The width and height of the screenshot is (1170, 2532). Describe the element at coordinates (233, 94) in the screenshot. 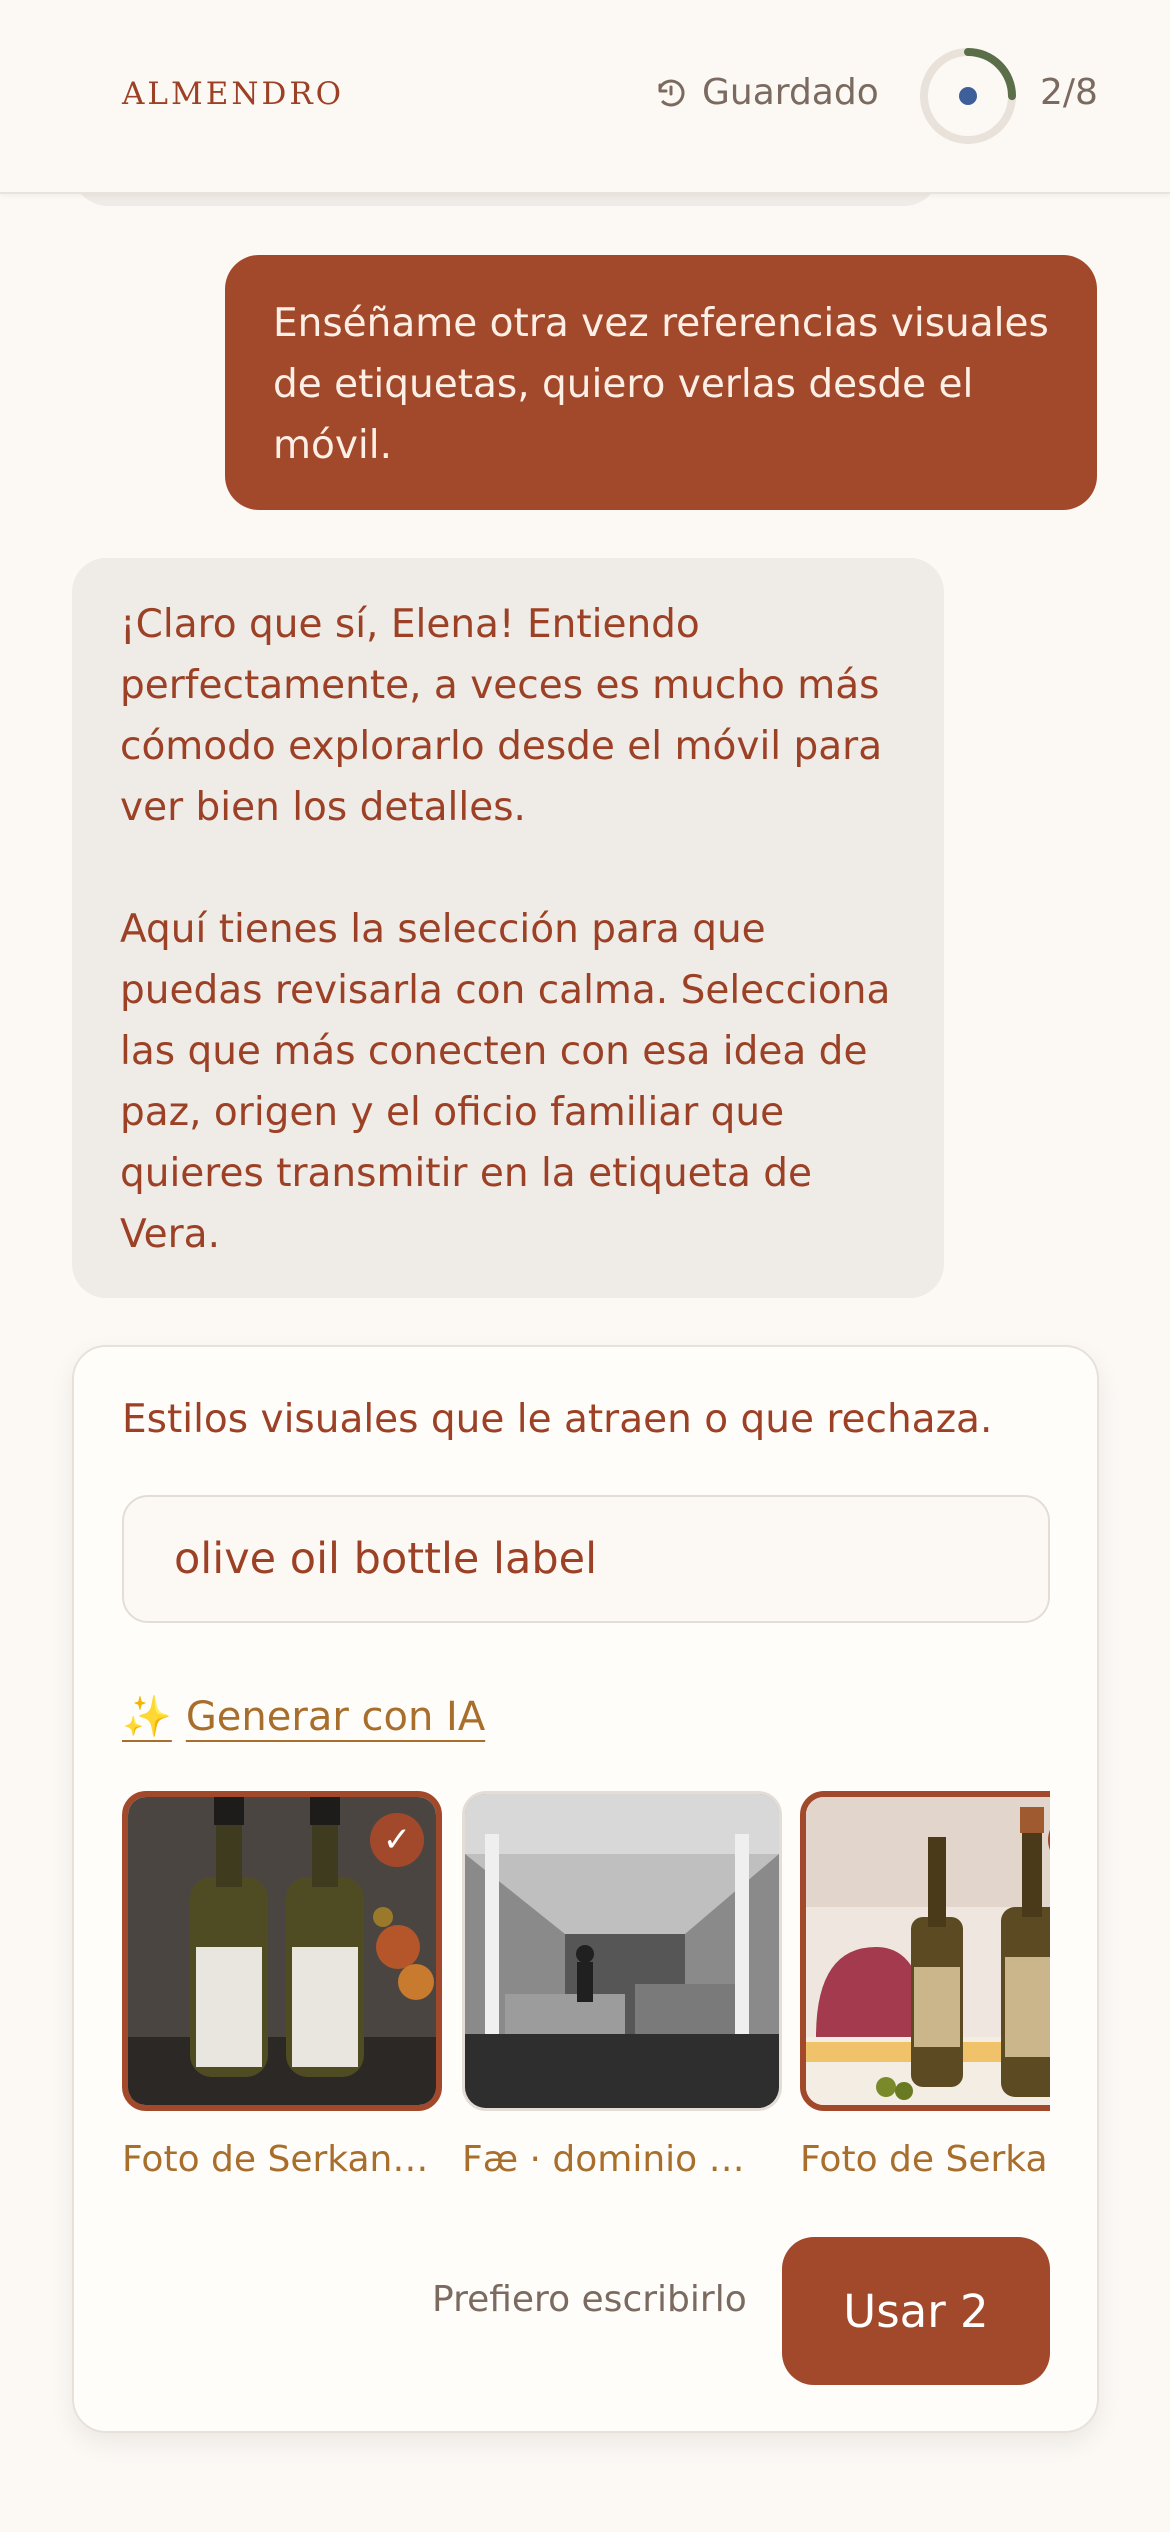

I see `brand-logo: ALMENDRO` at that location.